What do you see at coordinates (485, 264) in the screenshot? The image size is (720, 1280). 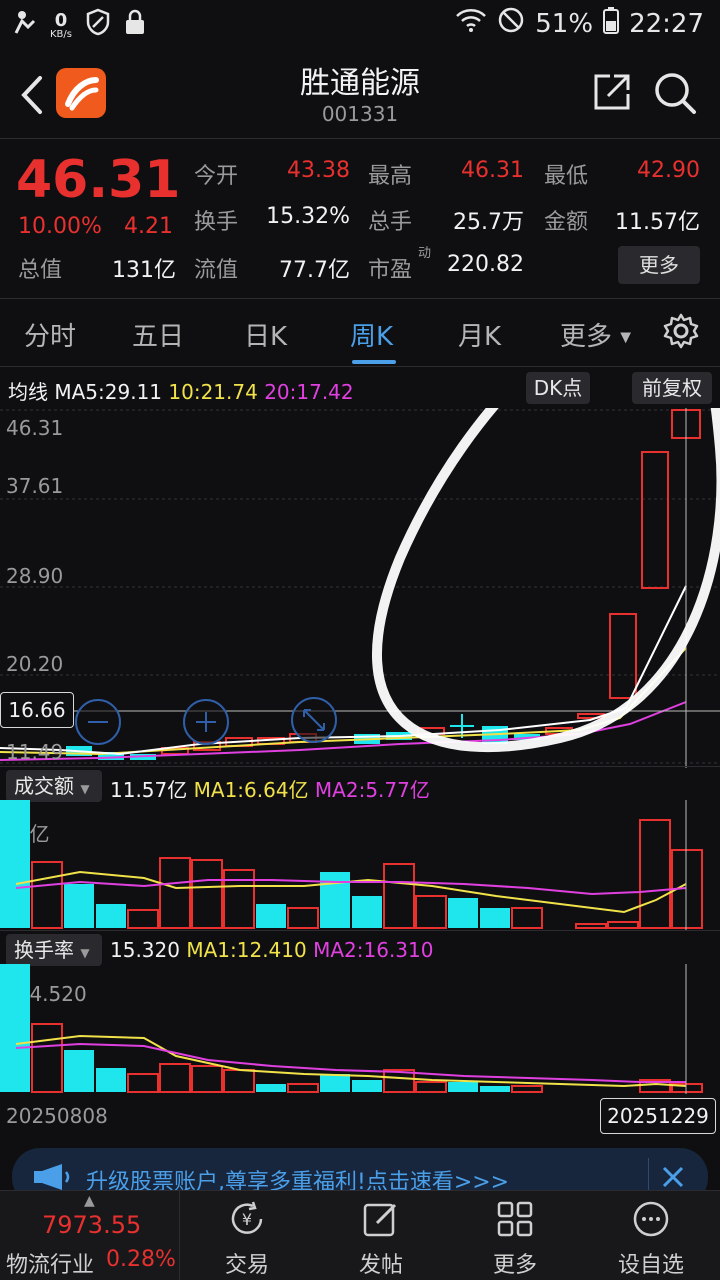 I see `pe-value: 220.82` at bounding box center [485, 264].